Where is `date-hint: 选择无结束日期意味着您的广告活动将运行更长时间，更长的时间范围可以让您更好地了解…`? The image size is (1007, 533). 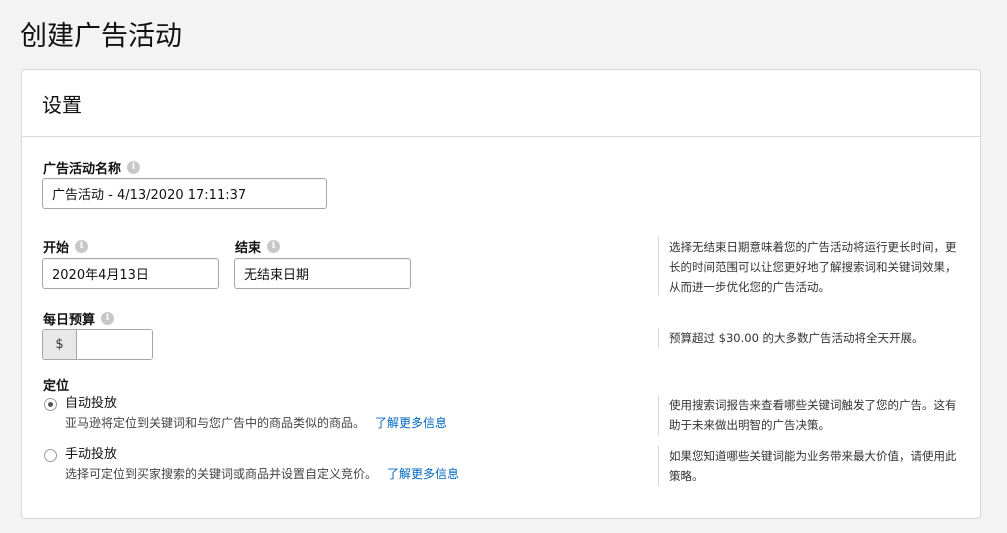
date-hint: 选择无结束日期意味着您的广告活动将运行更长时间，更长的时间范围可以让您更好地了解… is located at coordinates (810, 266).